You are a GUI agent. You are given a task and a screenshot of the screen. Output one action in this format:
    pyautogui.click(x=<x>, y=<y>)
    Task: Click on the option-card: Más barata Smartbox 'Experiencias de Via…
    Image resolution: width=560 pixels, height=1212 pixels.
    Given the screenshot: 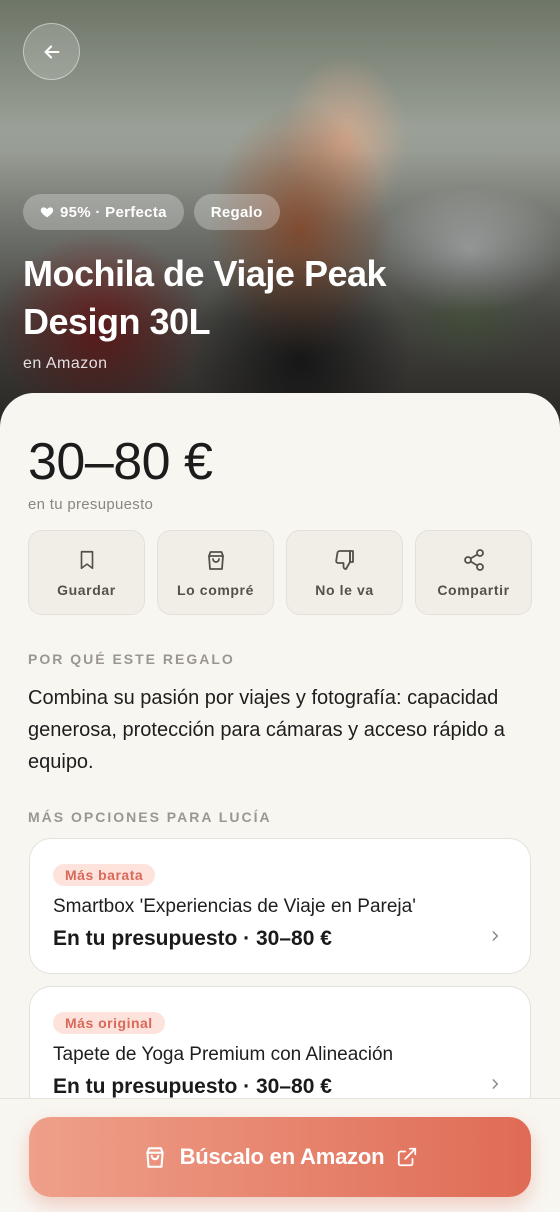 What is the action you would take?
    pyautogui.click(x=280, y=906)
    